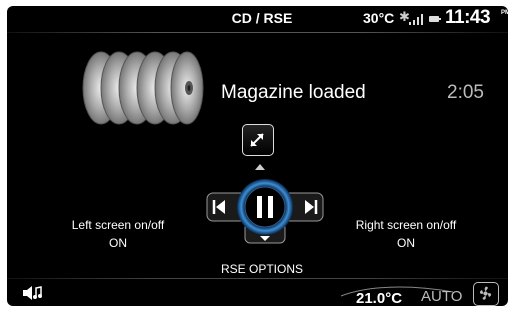 The width and height of the screenshot is (515, 313). I want to click on arrow-up-icon, so click(260, 167).